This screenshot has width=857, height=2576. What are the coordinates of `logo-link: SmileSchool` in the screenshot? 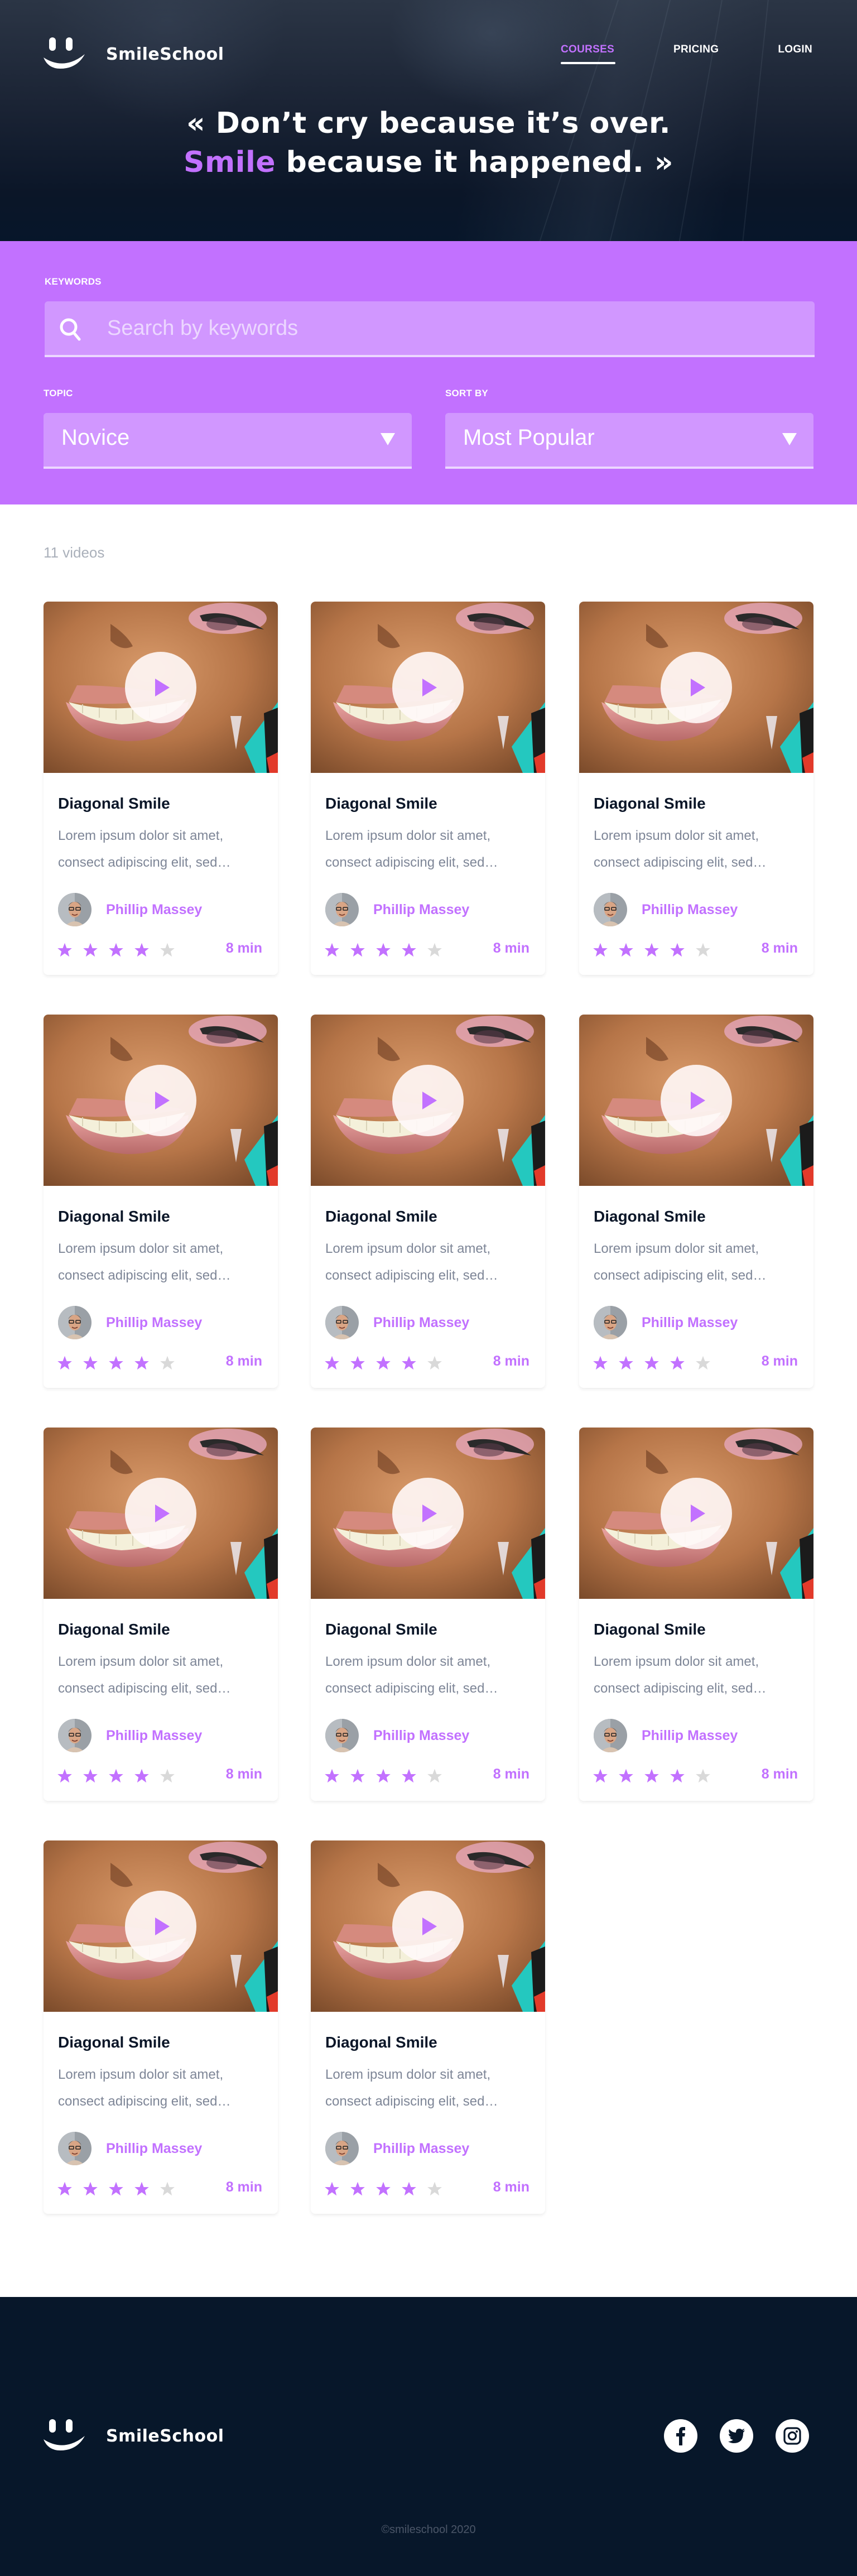 It's located at (134, 54).